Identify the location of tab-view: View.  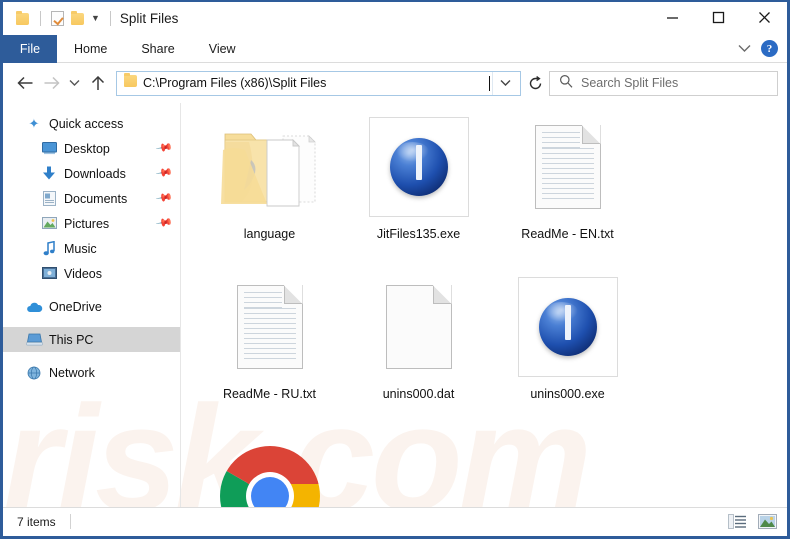
(222, 49).